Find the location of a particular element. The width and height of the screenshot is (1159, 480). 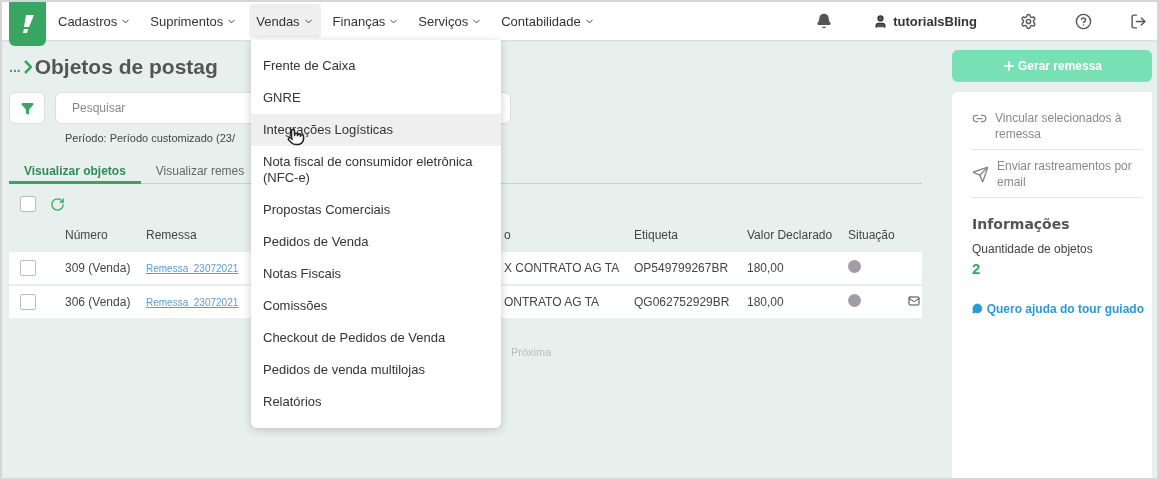

user-icon is located at coordinates (881, 21).